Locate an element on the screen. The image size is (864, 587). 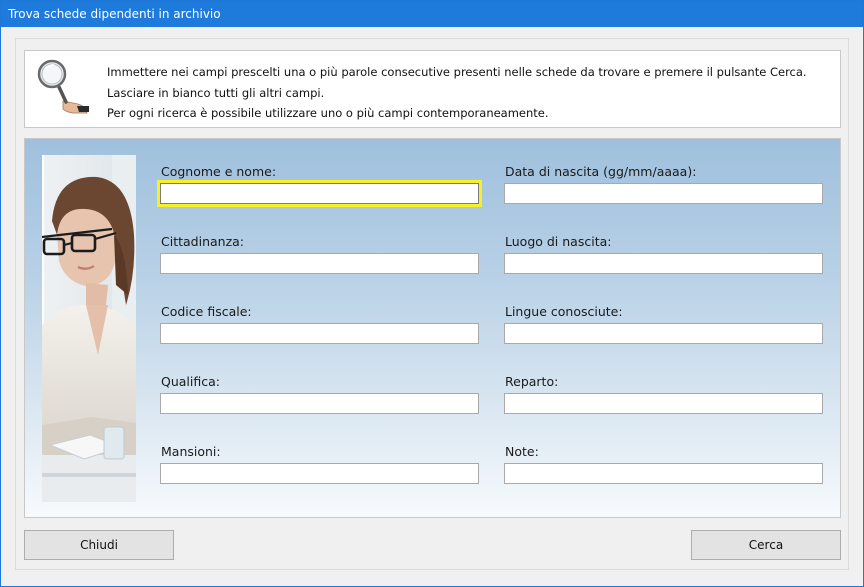
label-mansioni: Mansioni: is located at coordinates (191, 451).